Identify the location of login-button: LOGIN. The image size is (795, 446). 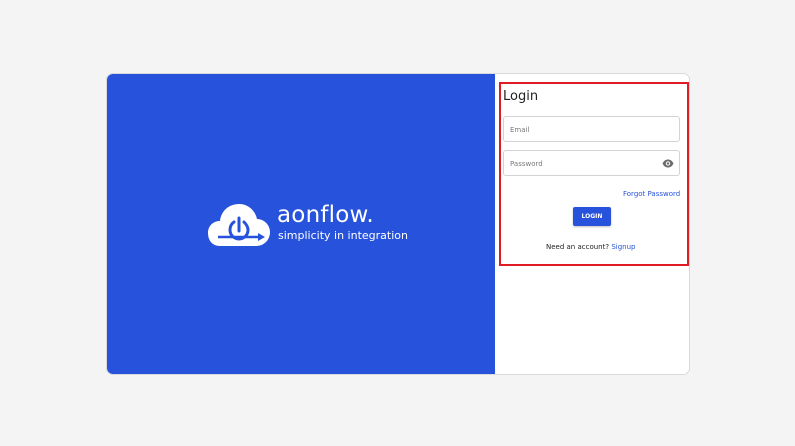
(592, 216).